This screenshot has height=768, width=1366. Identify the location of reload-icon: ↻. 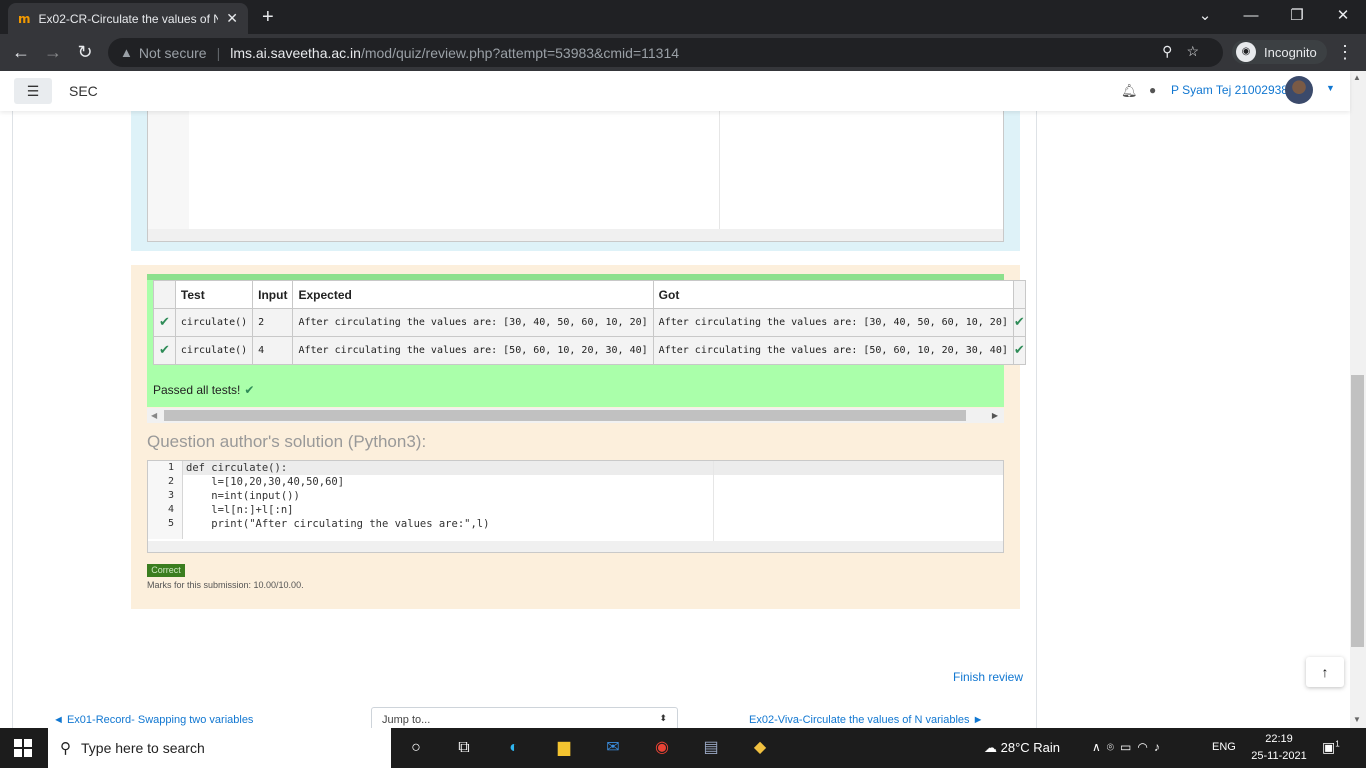
(85, 52).